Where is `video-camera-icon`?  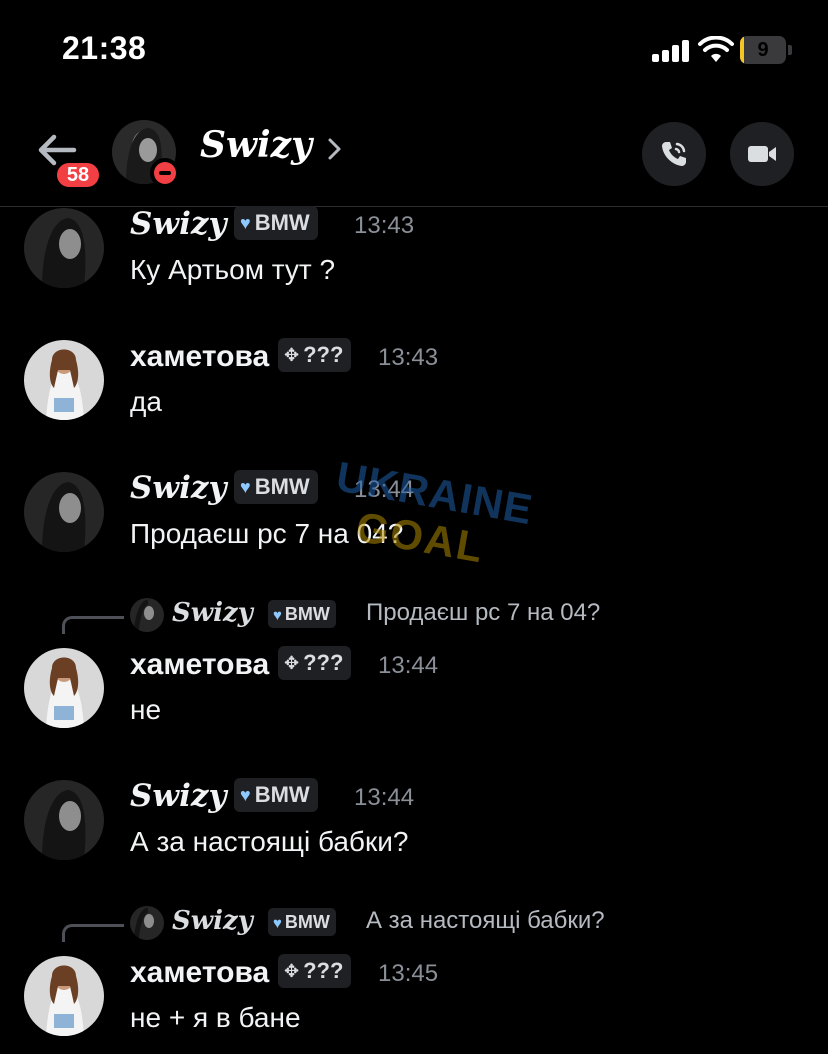
video-camera-icon is located at coordinates (762, 154).